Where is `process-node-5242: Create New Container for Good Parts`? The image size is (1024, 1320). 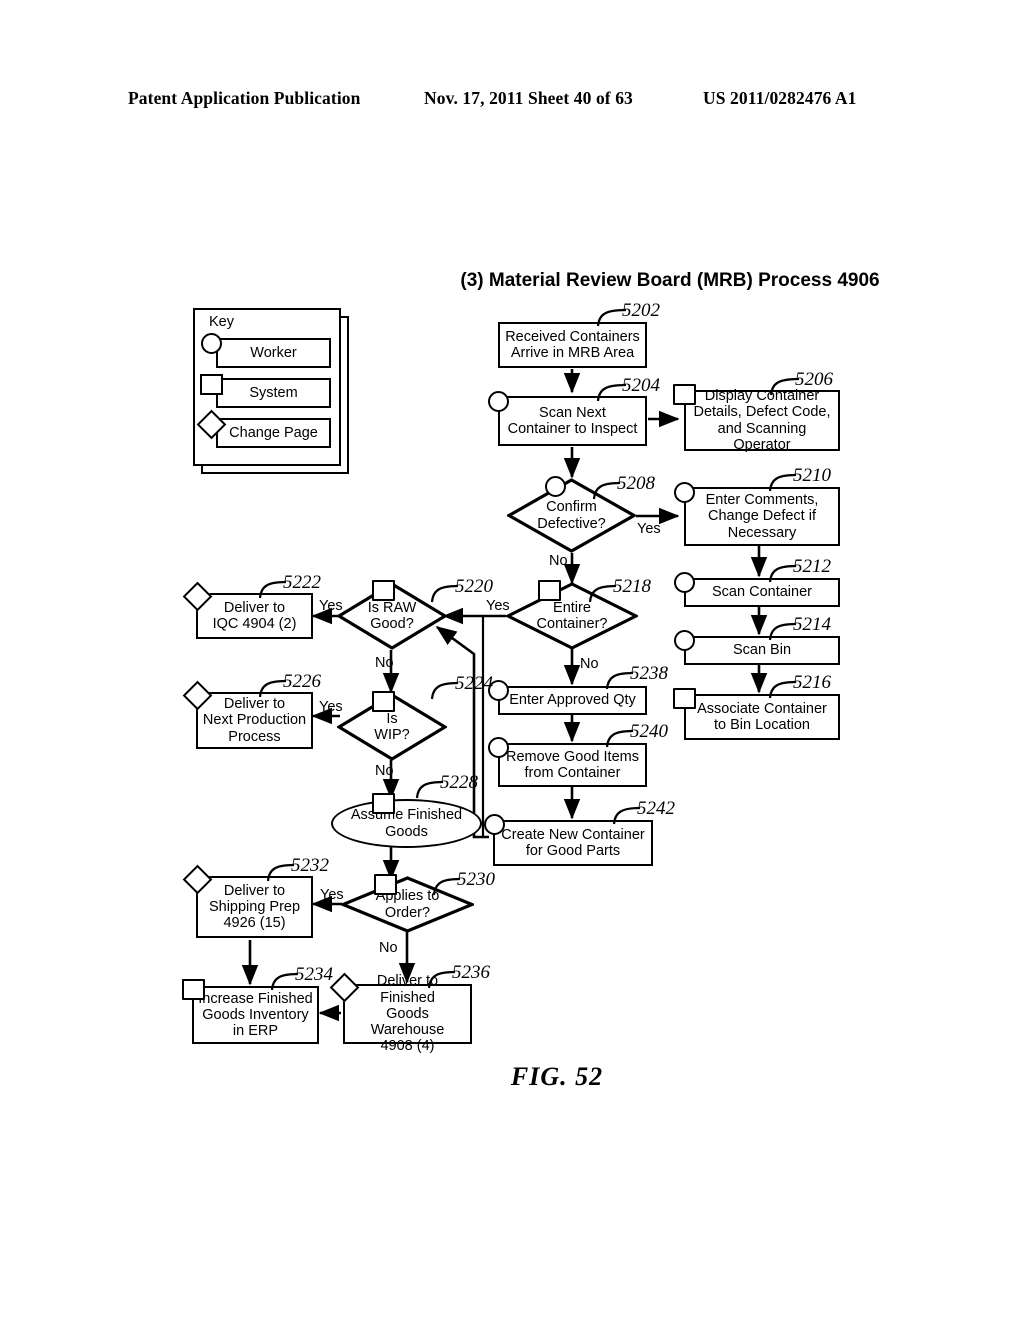
process-node-5242: Create New Container for Good Parts is located at coordinates (573, 843).